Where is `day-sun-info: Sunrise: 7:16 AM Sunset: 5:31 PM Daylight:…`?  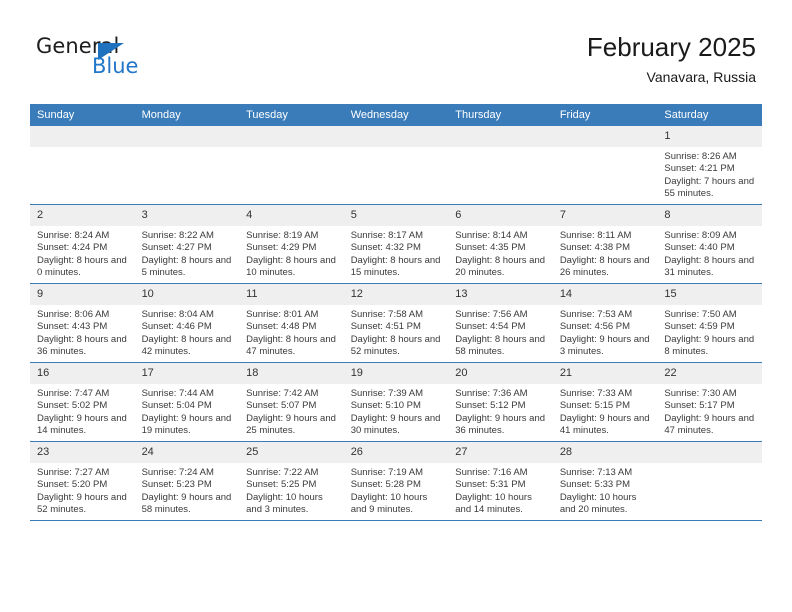
day-sun-info: Sunrise: 7:16 AM Sunset: 5:31 PM Daylight:… is located at coordinates (500, 489).